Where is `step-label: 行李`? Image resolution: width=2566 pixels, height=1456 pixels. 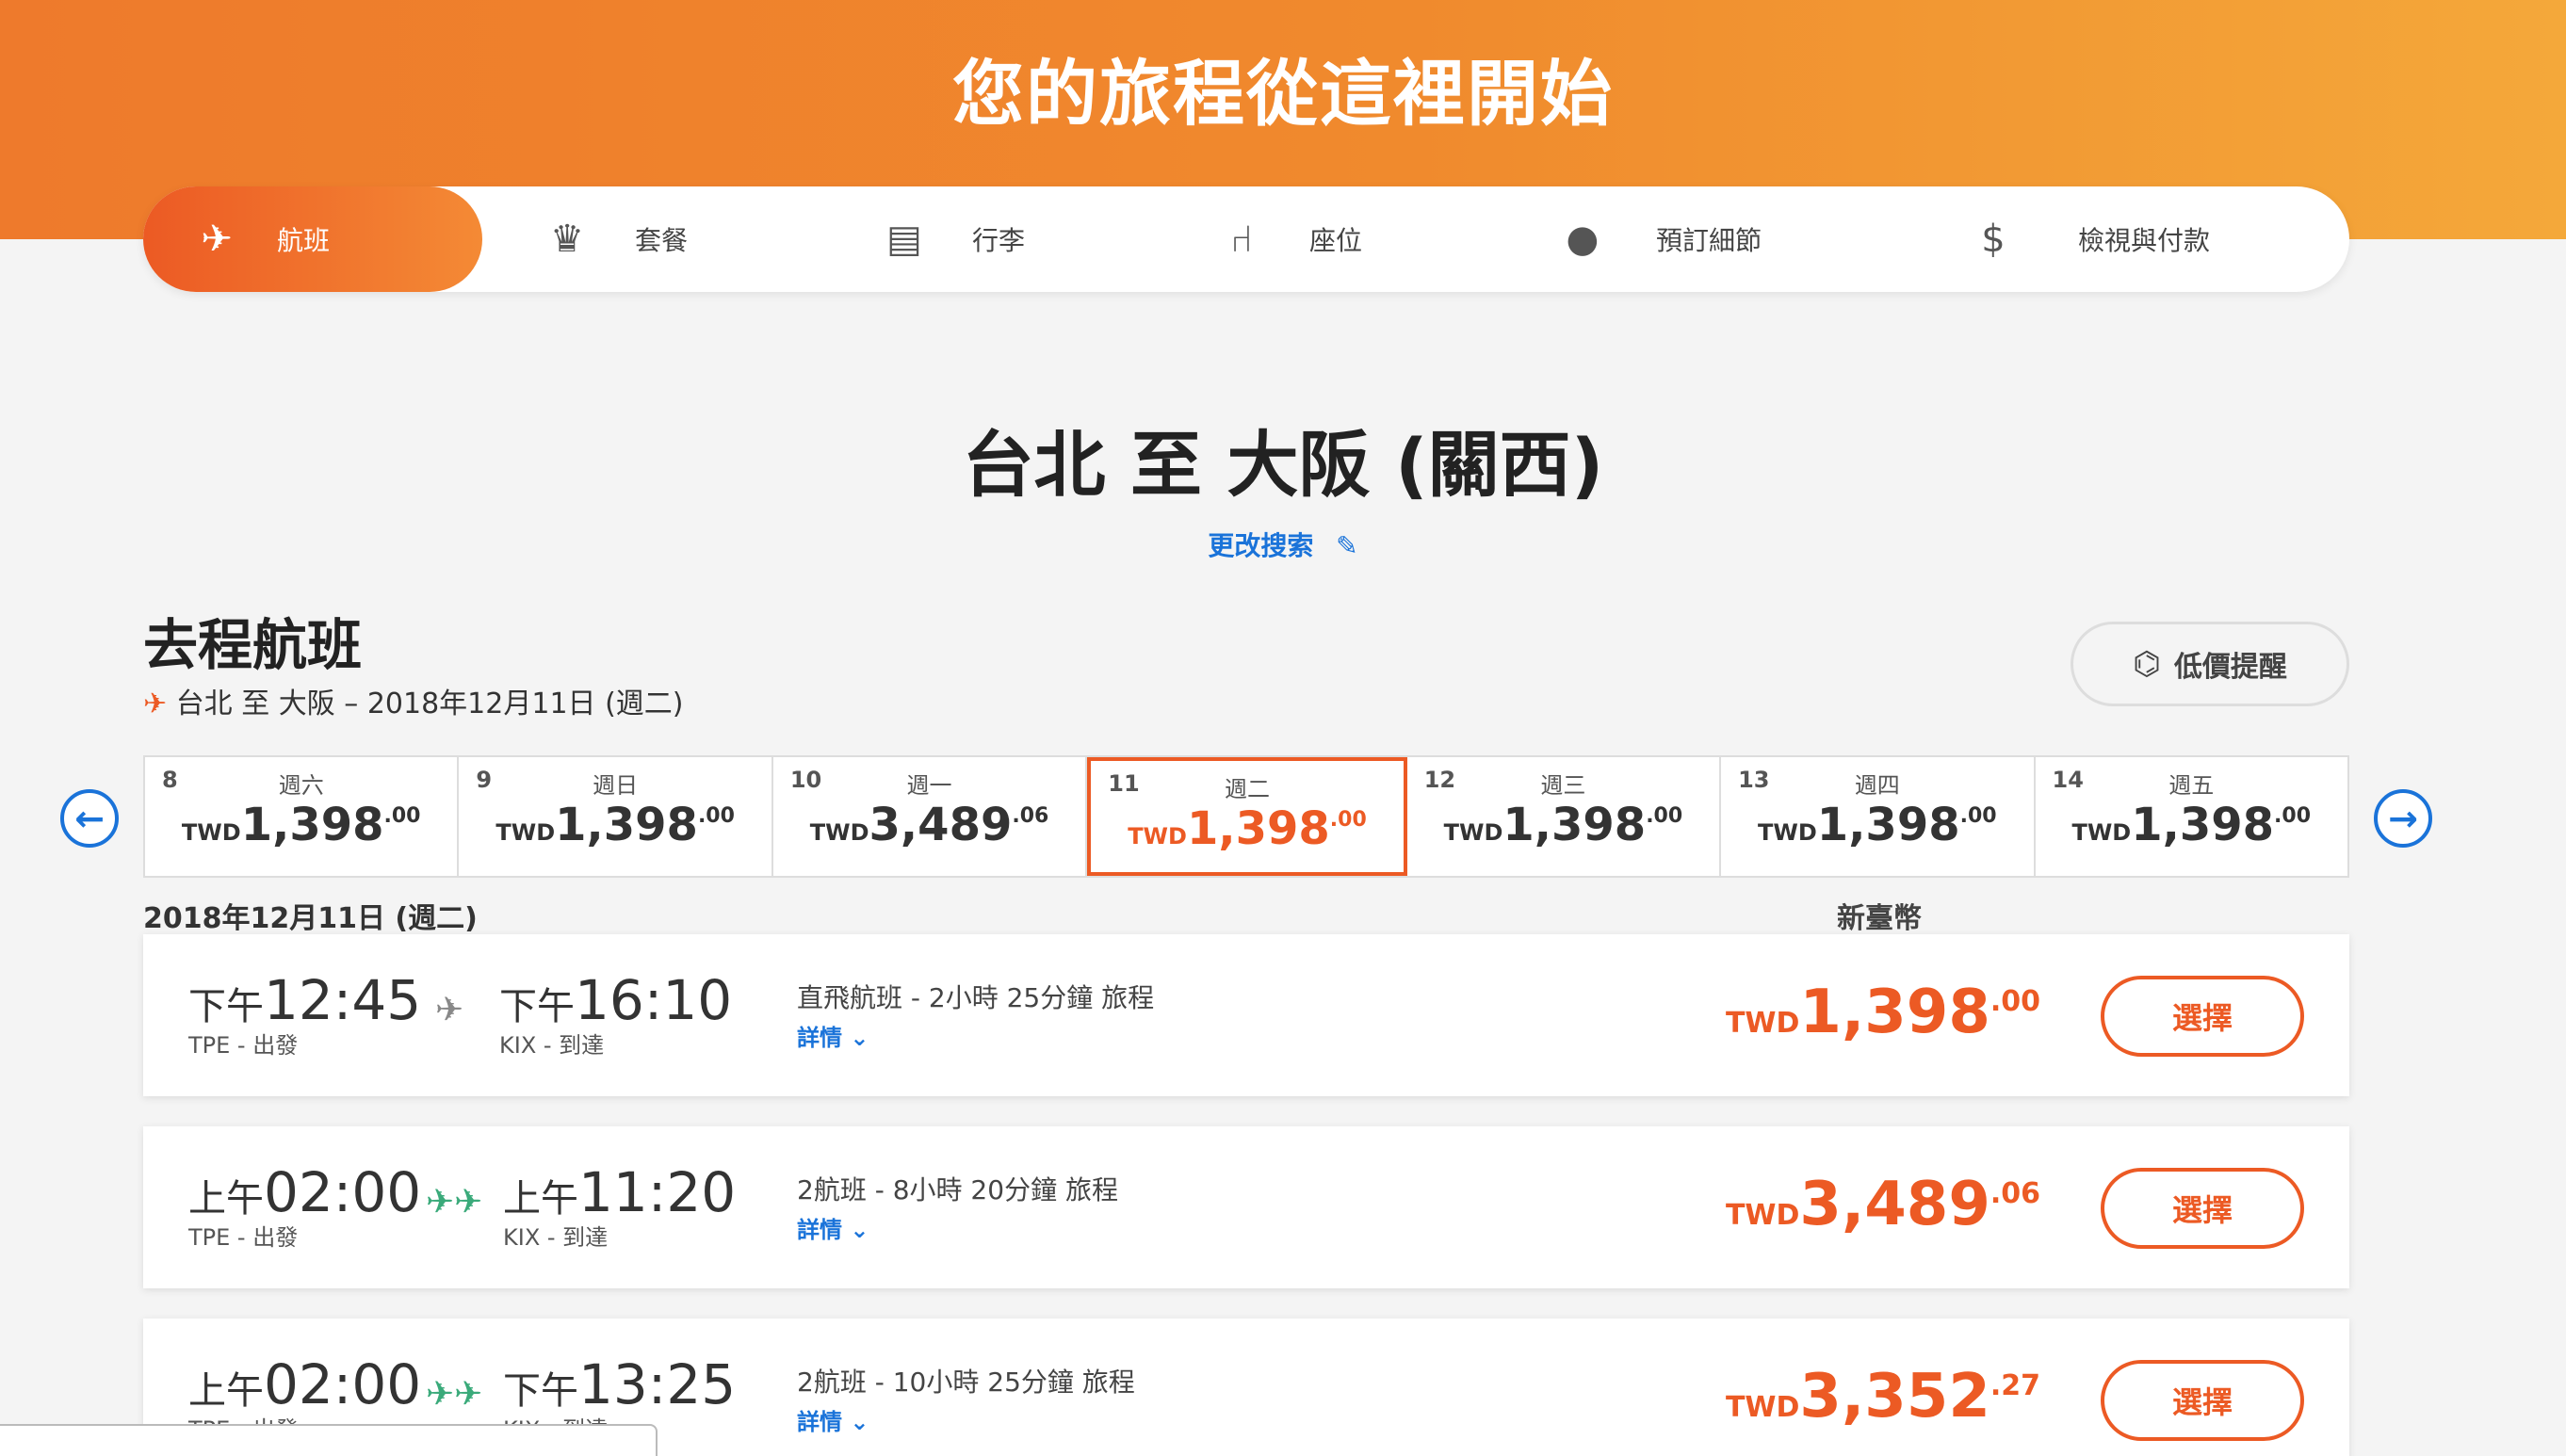 step-label: 行李 is located at coordinates (999, 240).